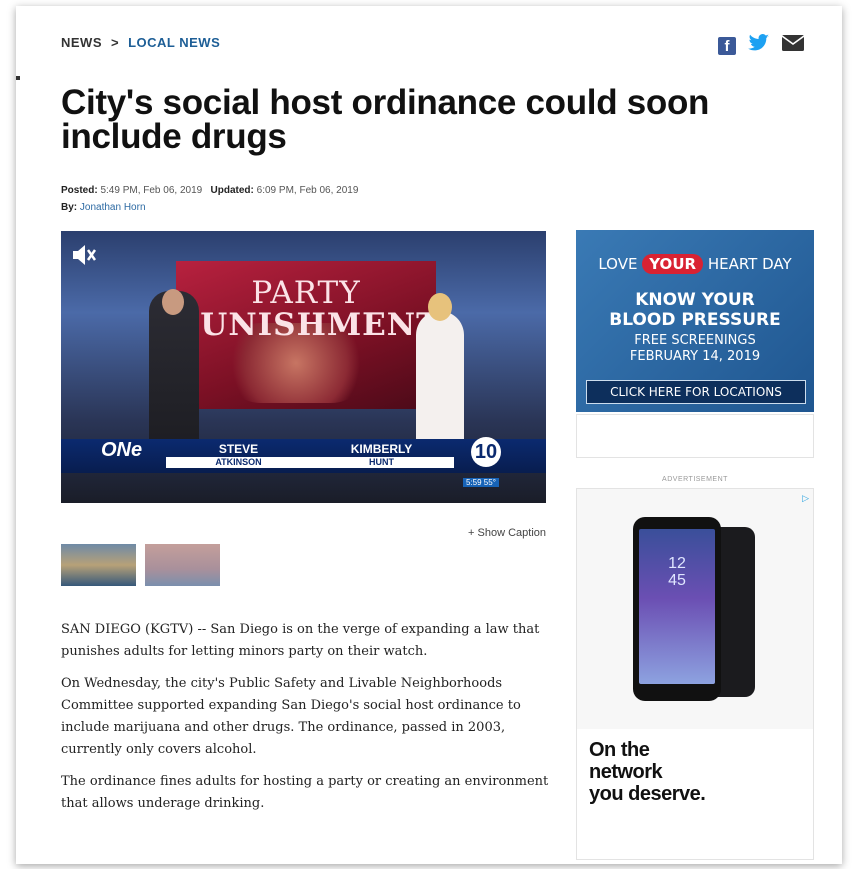  What do you see at coordinates (647, 772) in the screenshot?
I see `ad-slogan: On the network you deserve.` at bounding box center [647, 772].